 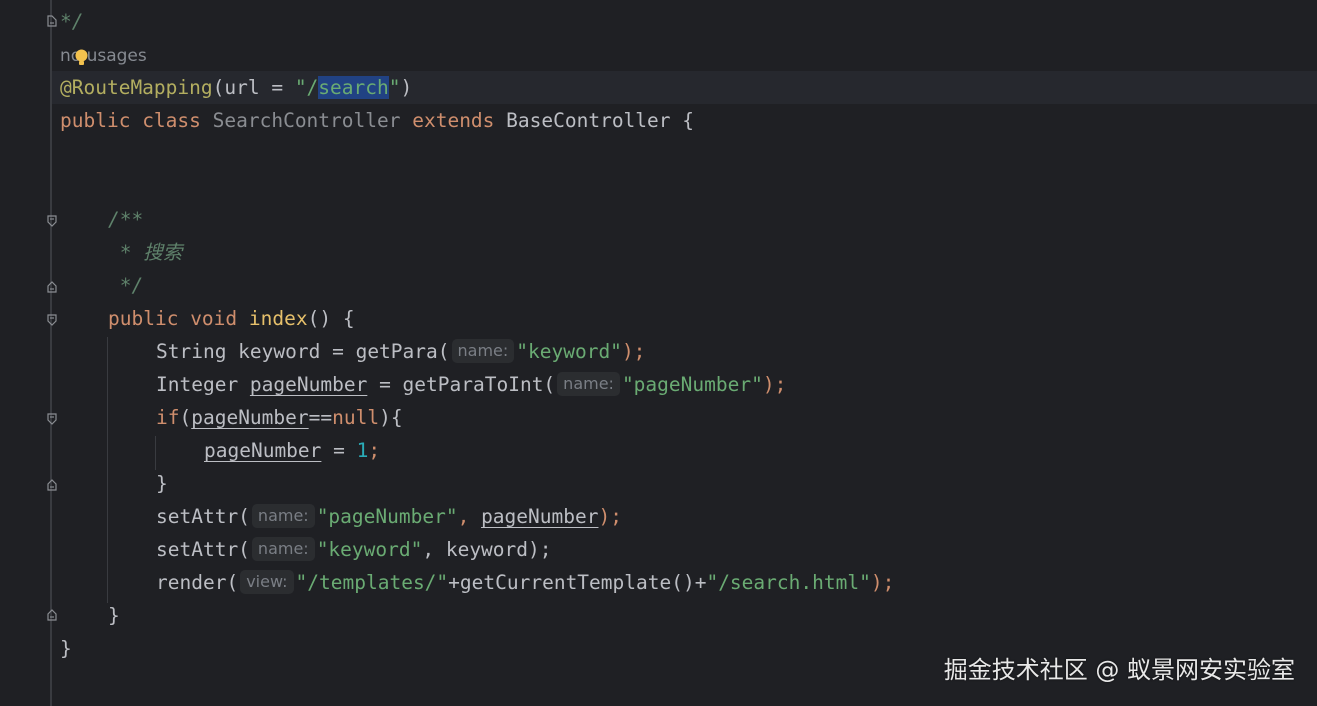 What do you see at coordinates (177, 120) in the screenshot?
I see `keyword: class` at bounding box center [177, 120].